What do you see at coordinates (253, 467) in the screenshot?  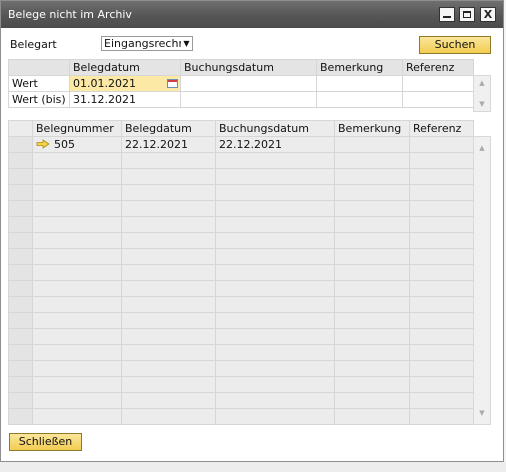 I see `status-bar` at bounding box center [253, 467].